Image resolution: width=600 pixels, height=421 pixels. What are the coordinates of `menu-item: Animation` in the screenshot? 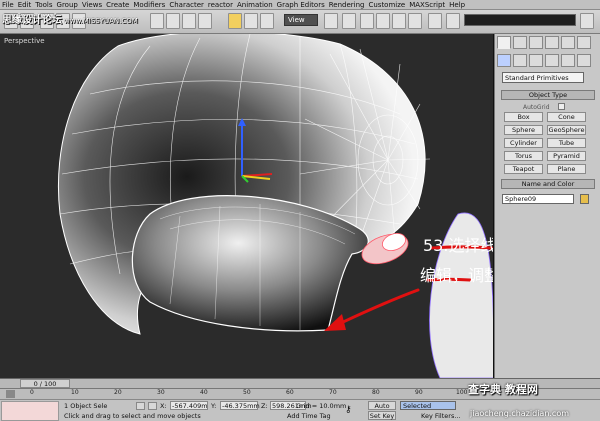 It's located at (255, 5).